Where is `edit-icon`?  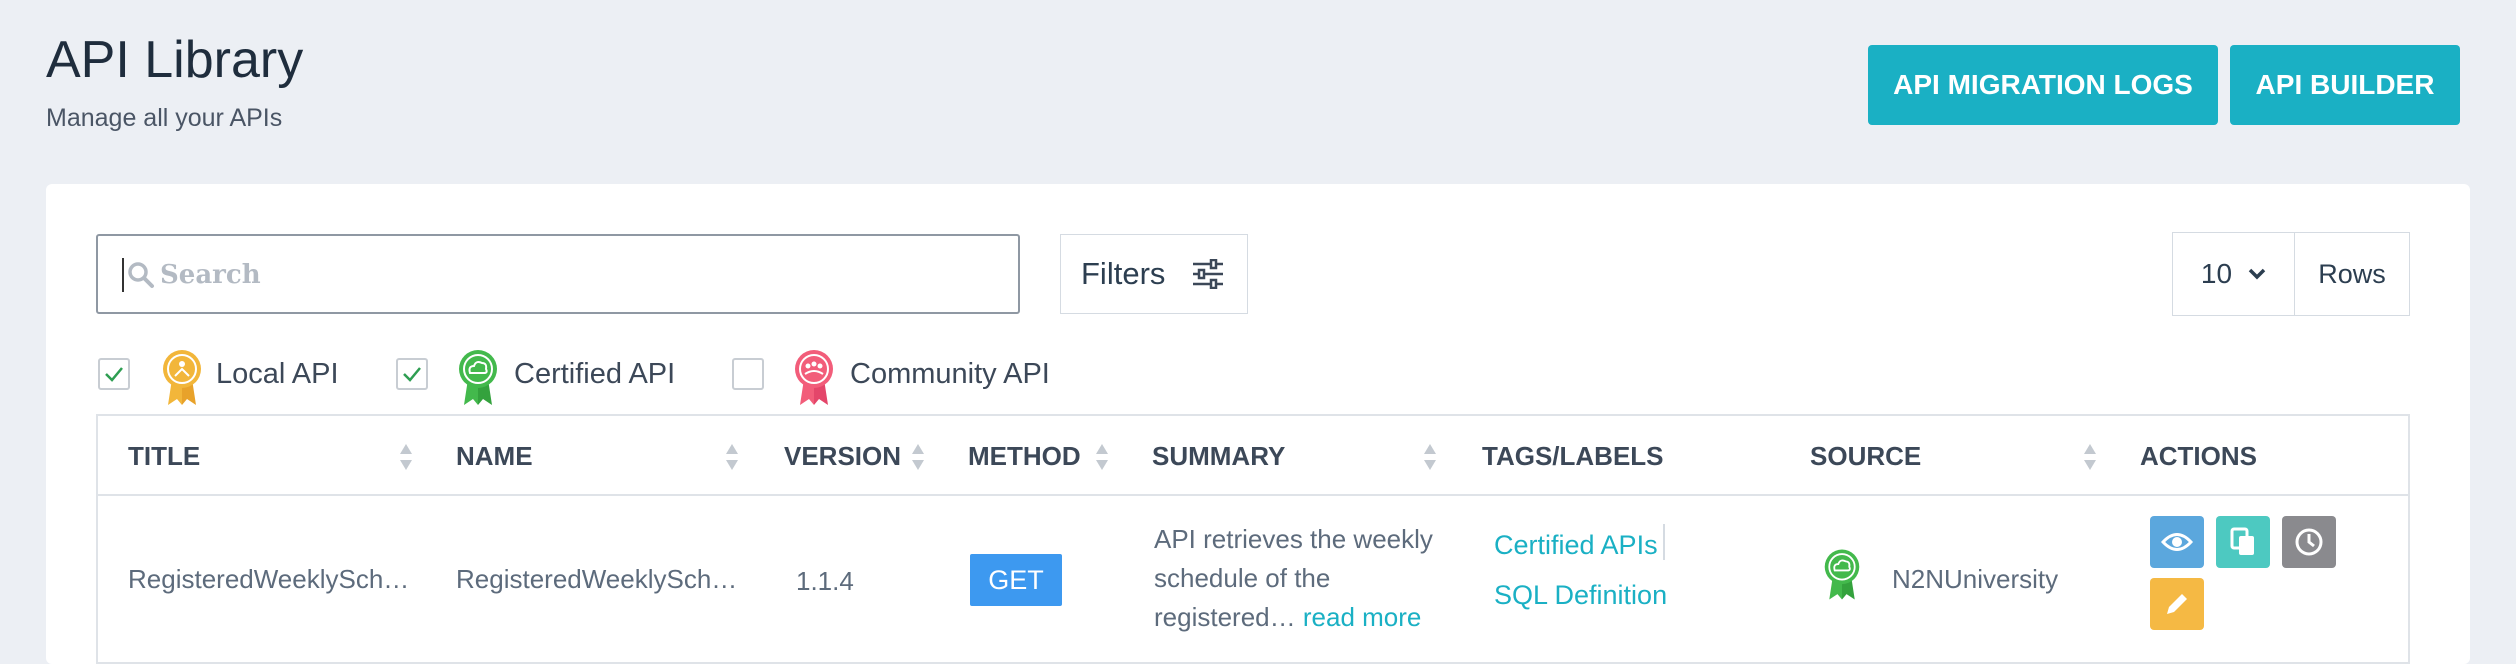 edit-icon is located at coordinates (2177, 604).